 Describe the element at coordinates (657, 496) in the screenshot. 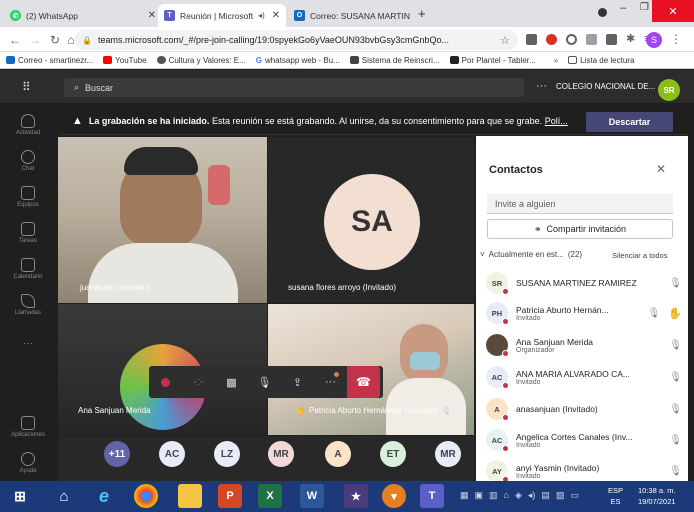

I see `clock: 10:38 a. m. 19/07/2021` at that location.